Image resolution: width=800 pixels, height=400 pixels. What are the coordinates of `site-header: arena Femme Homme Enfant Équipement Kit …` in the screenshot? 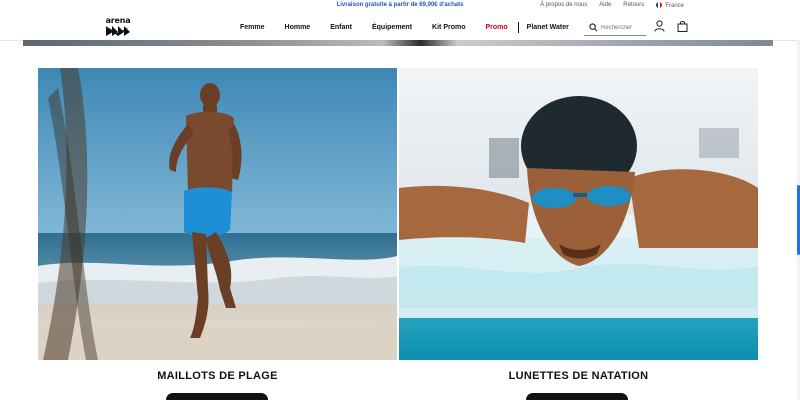 It's located at (400, 26).